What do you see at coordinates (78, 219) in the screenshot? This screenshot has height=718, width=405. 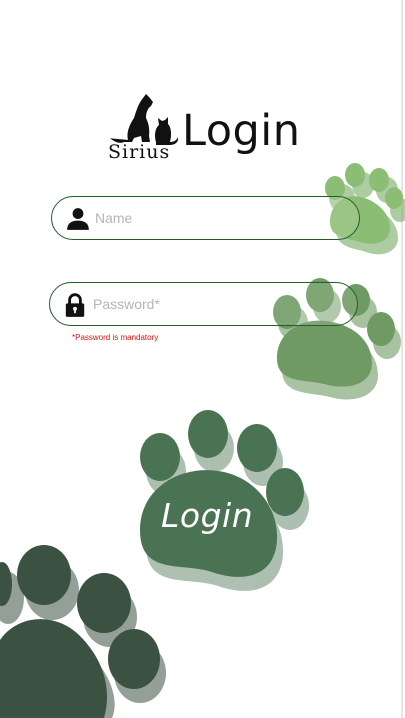 I see `person-icon` at bounding box center [78, 219].